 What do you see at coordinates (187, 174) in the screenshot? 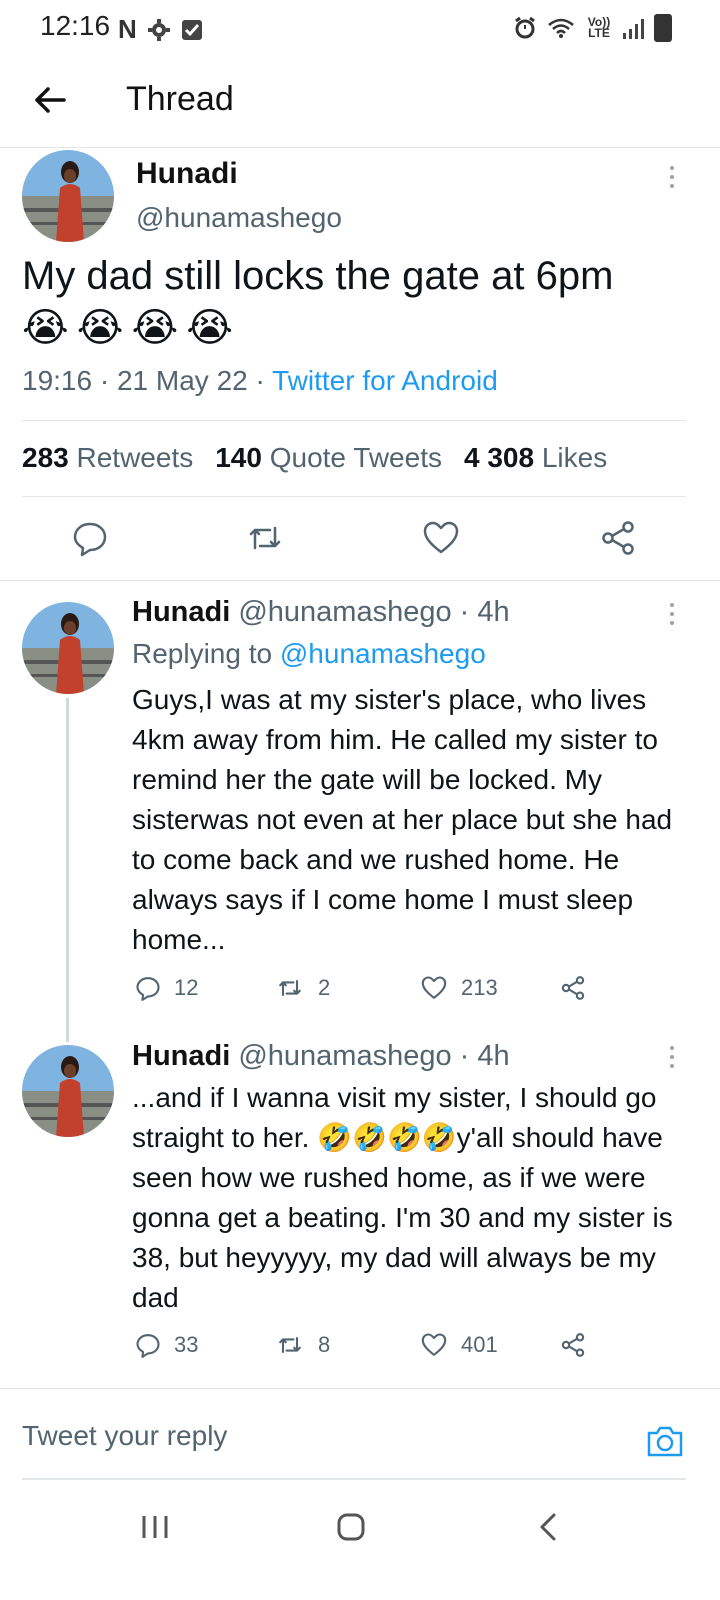
I see `author-name: Hunadi` at bounding box center [187, 174].